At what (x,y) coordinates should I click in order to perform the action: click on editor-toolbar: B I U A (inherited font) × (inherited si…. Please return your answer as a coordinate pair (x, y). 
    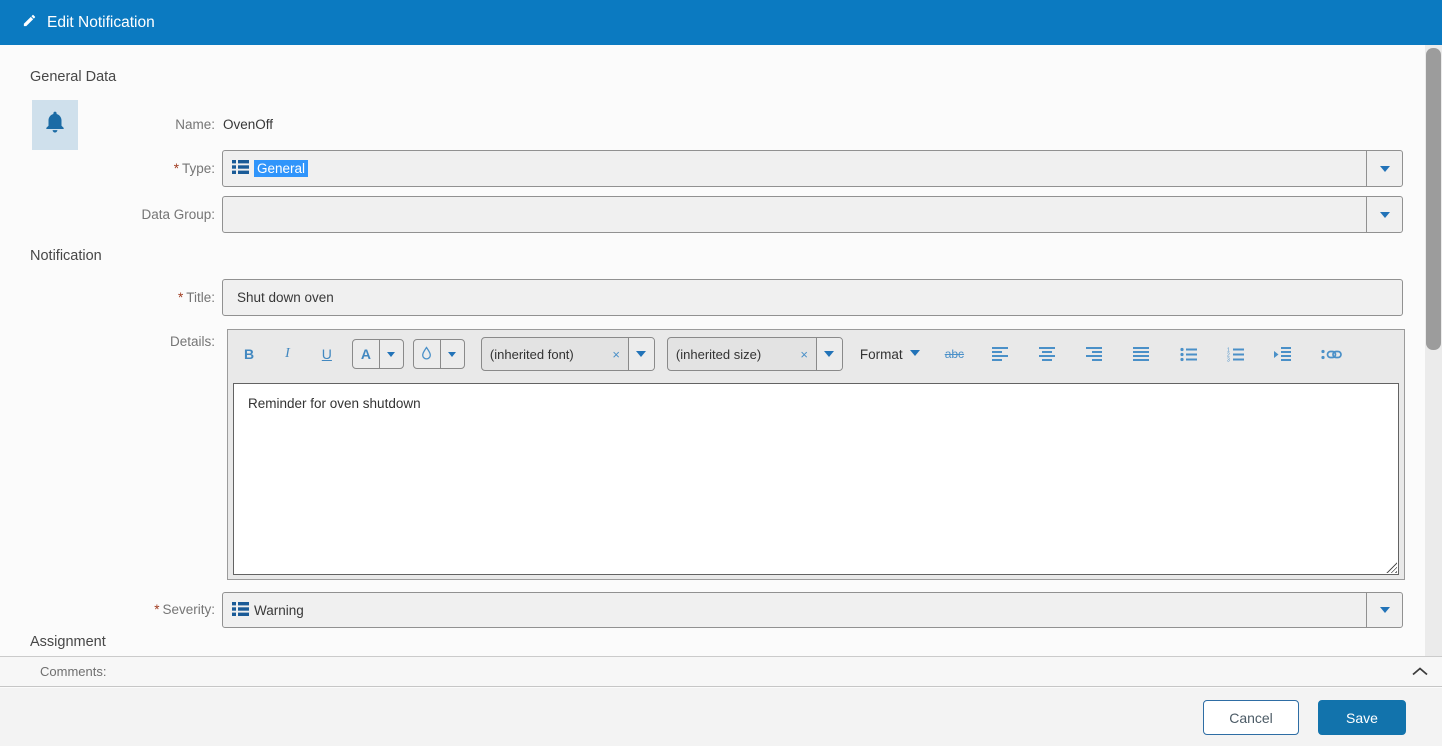
    Looking at the image, I should click on (816, 354).